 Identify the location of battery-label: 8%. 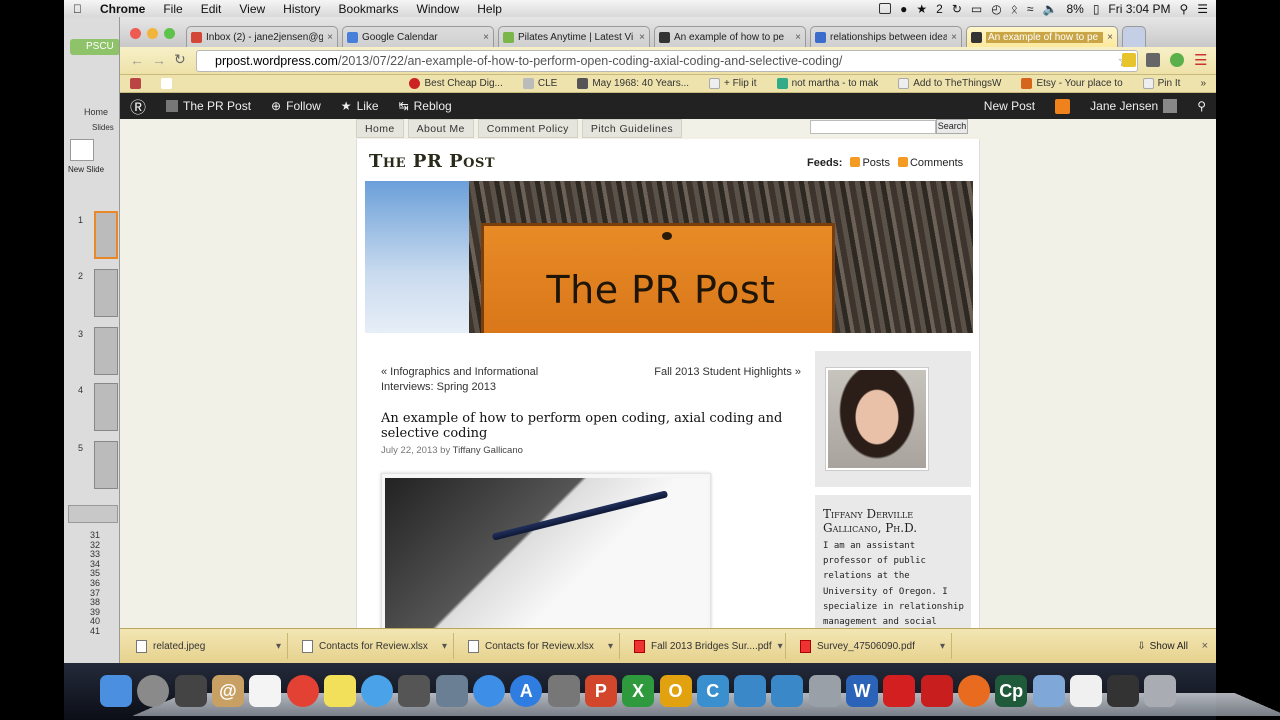
(1074, 9).